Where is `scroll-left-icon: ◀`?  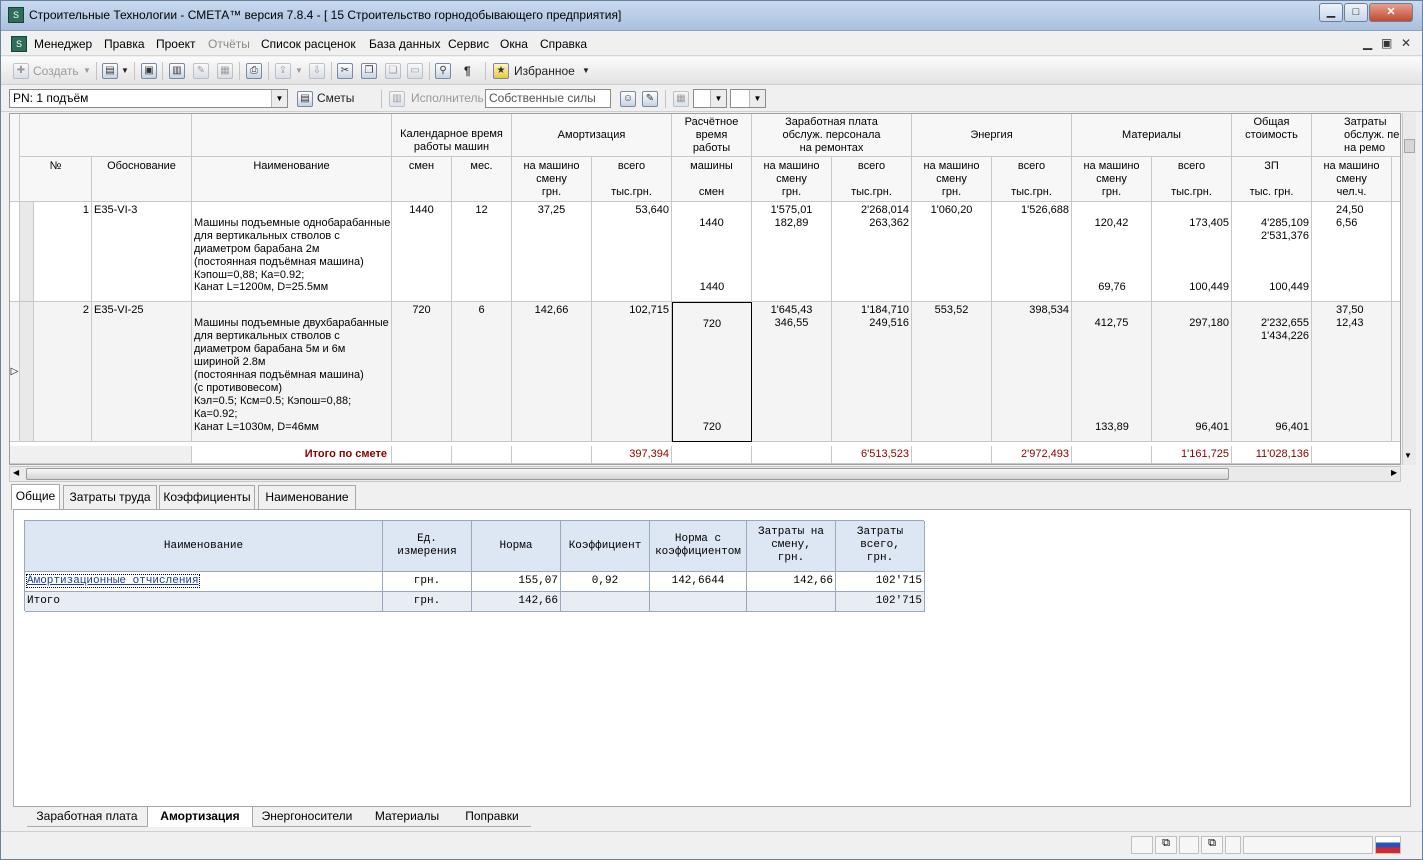
scroll-left-icon: ◀ is located at coordinates (16, 472).